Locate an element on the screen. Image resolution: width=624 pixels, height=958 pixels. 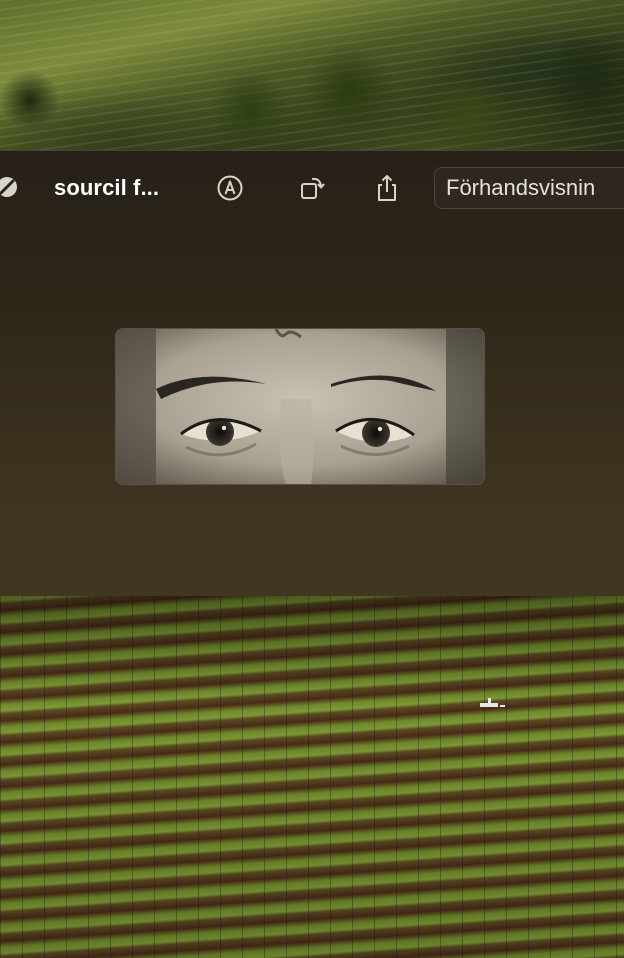
rotate-icon is located at coordinates (313, 188).